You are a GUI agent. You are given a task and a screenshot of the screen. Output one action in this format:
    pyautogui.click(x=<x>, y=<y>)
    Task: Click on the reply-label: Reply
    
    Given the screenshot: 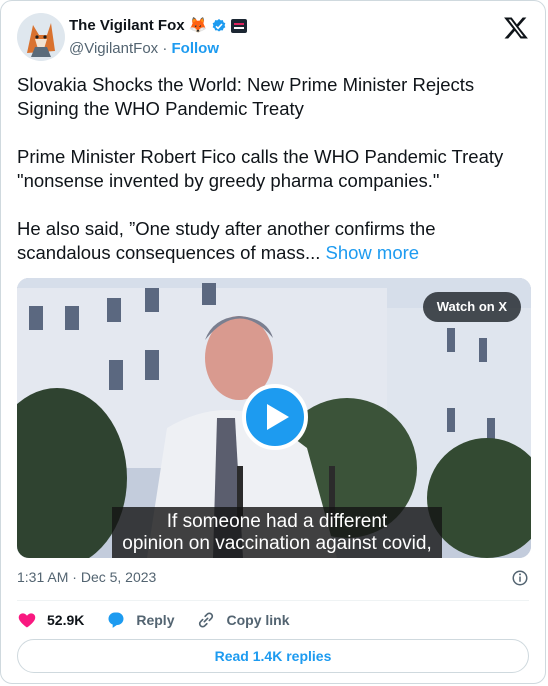 What is the action you would take?
    pyautogui.click(x=155, y=620)
    